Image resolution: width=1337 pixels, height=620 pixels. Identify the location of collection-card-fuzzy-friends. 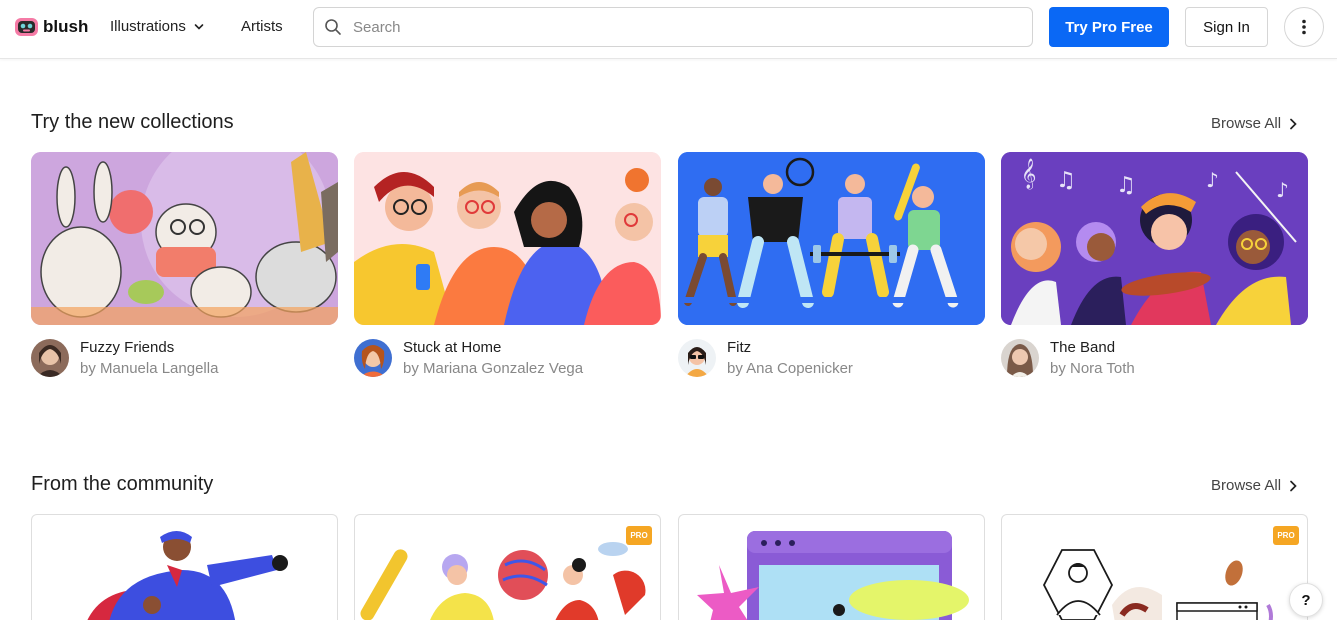
(184, 238).